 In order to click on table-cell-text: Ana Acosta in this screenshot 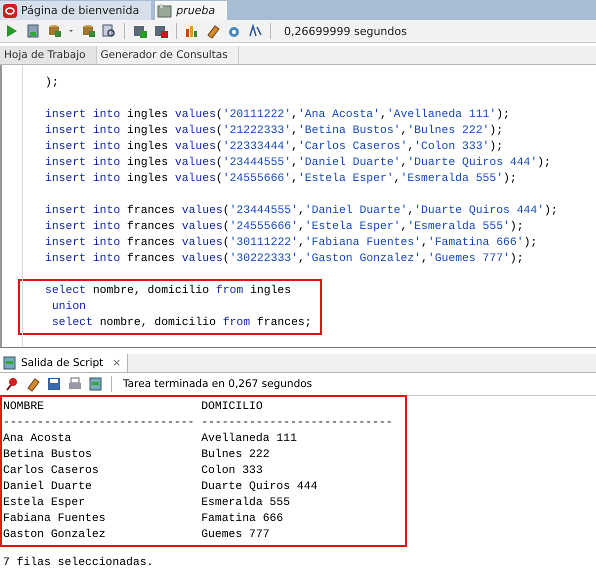, I will do `click(37, 439)`.